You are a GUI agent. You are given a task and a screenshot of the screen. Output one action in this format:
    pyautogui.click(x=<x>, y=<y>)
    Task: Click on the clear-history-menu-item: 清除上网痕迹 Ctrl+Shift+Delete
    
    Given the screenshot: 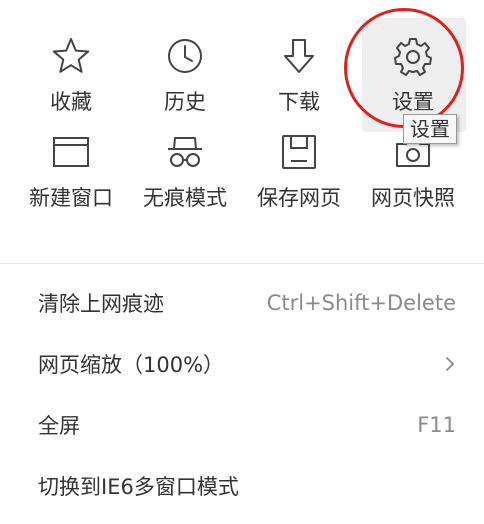 What is the action you would take?
    pyautogui.click(x=242, y=302)
    